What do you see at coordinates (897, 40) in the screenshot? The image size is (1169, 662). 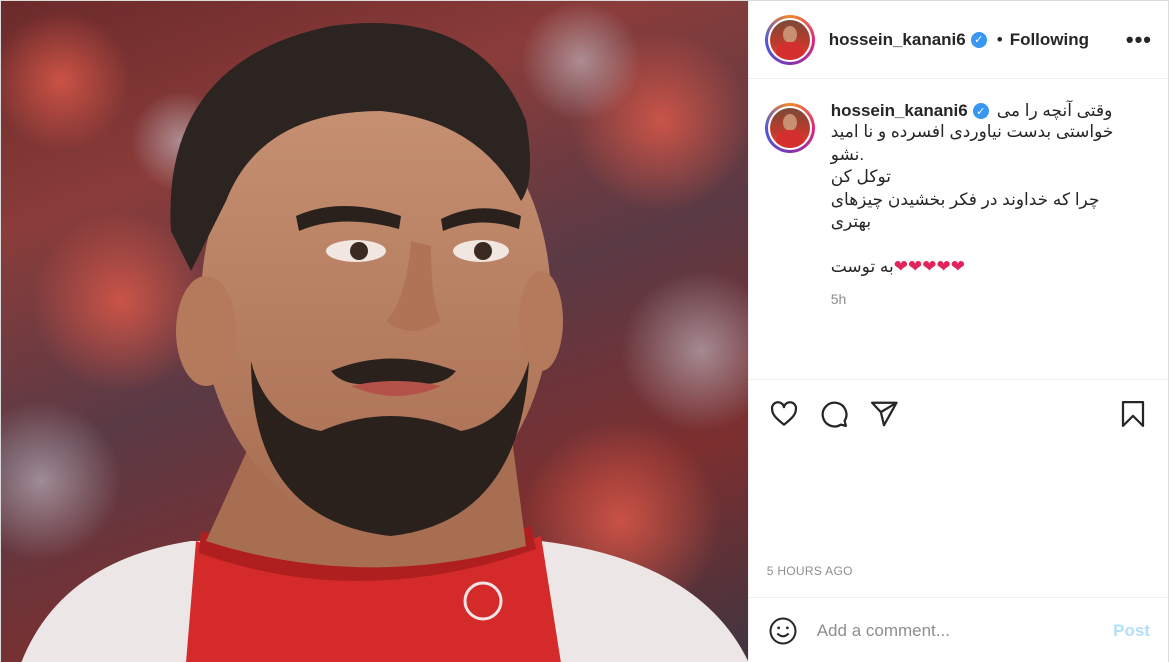 I see `header-username: hossein_kanani6` at bounding box center [897, 40].